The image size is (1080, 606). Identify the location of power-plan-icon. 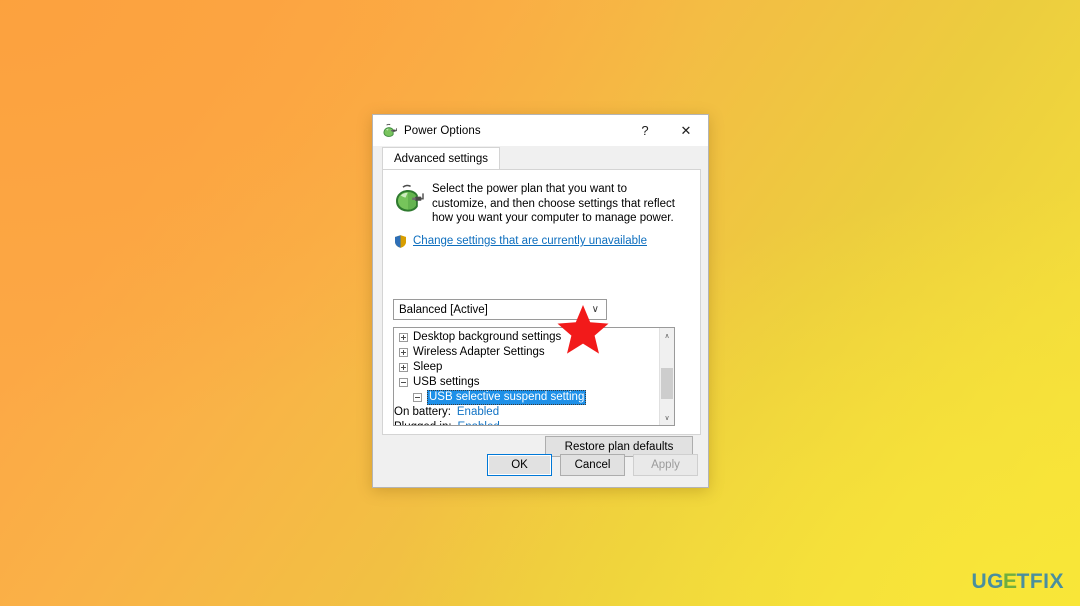
(408, 199).